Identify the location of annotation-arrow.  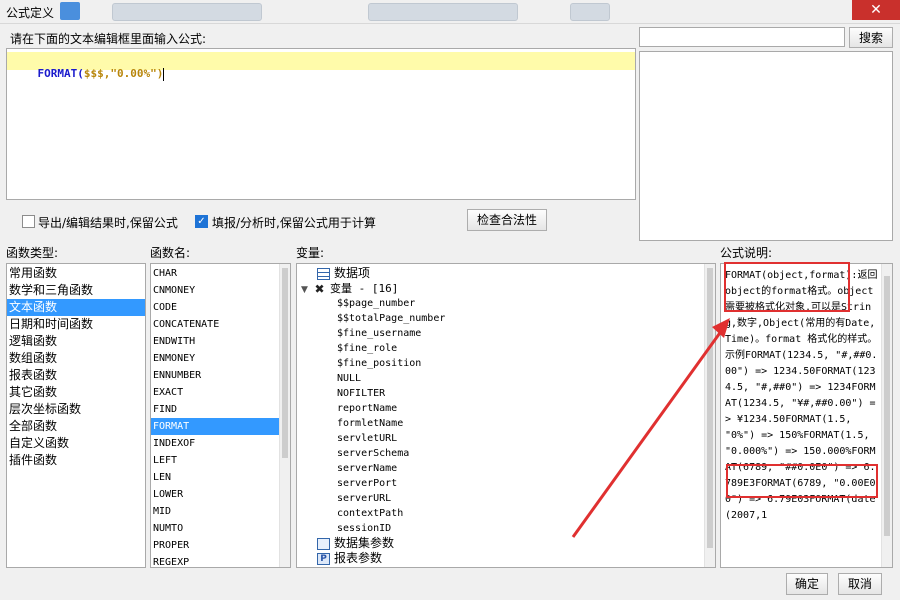
(650, 428).